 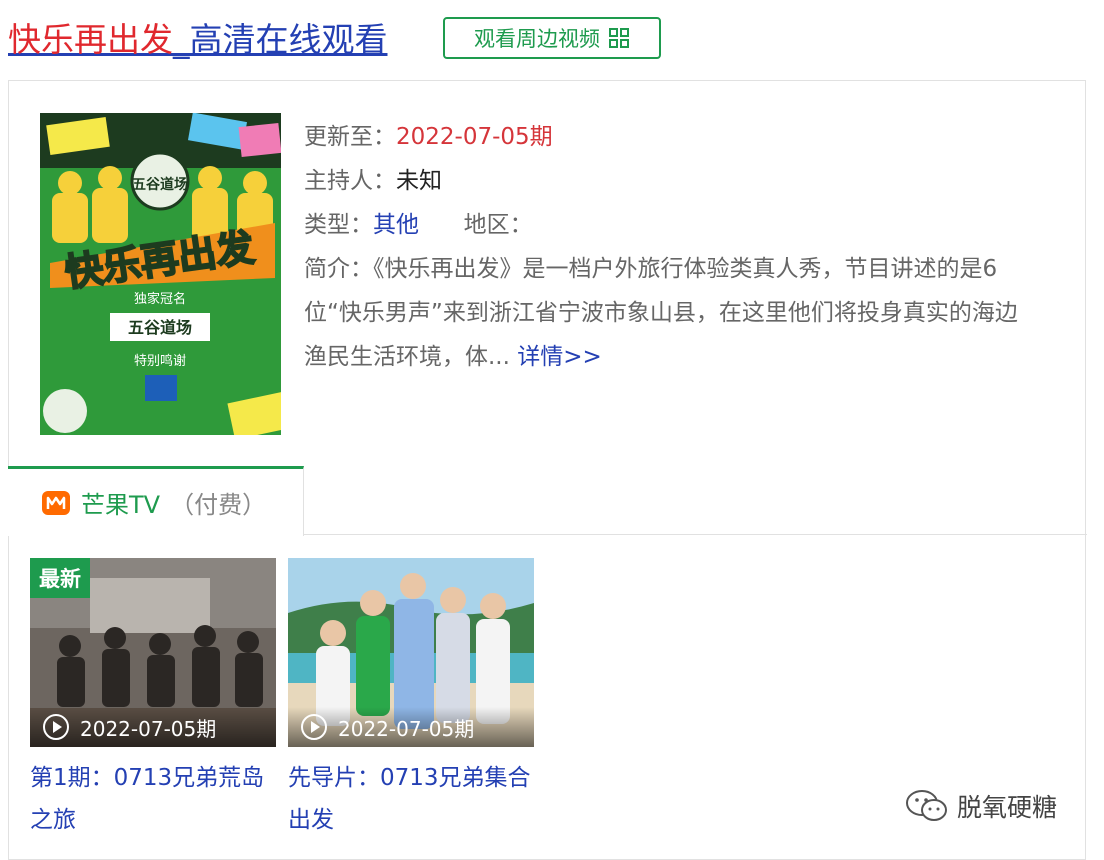 What do you see at coordinates (671, 225) in the screenshot?
I see `type-row: 类型：其他 地区：` at bounding box center [671, 225].